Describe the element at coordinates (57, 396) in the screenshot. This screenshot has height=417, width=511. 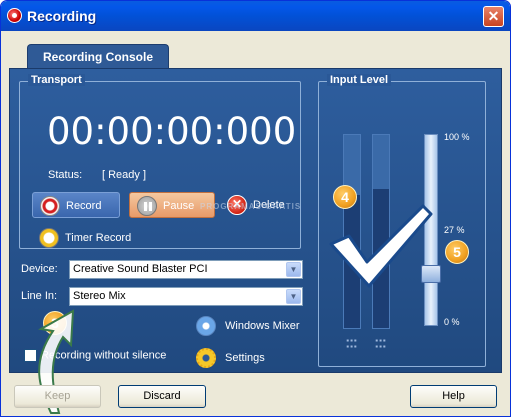
I see `keep-button: Keep` at that location.